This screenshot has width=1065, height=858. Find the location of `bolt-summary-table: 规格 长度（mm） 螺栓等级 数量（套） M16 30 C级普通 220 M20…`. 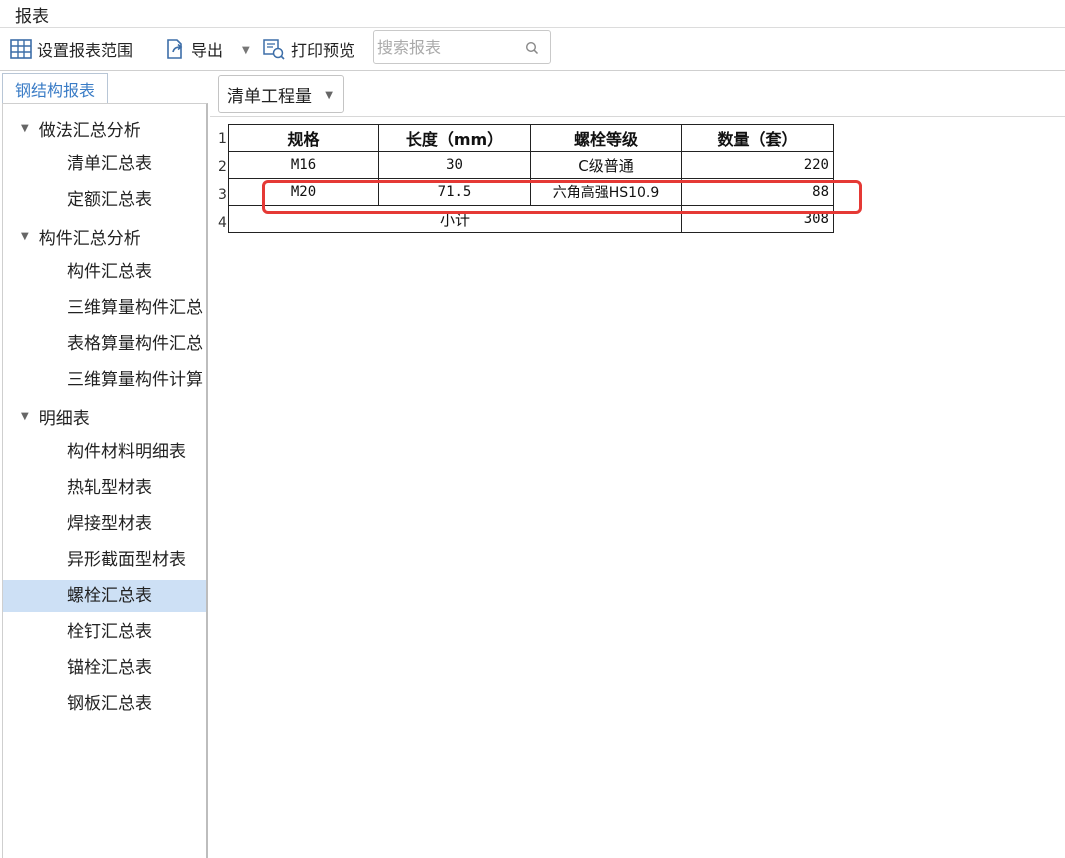

bolt-summary-table: 规格 长度（mm） 螺栓等级 数量（套） M16 30 C级普通 220 M20… is located at coordinates (531, 178).